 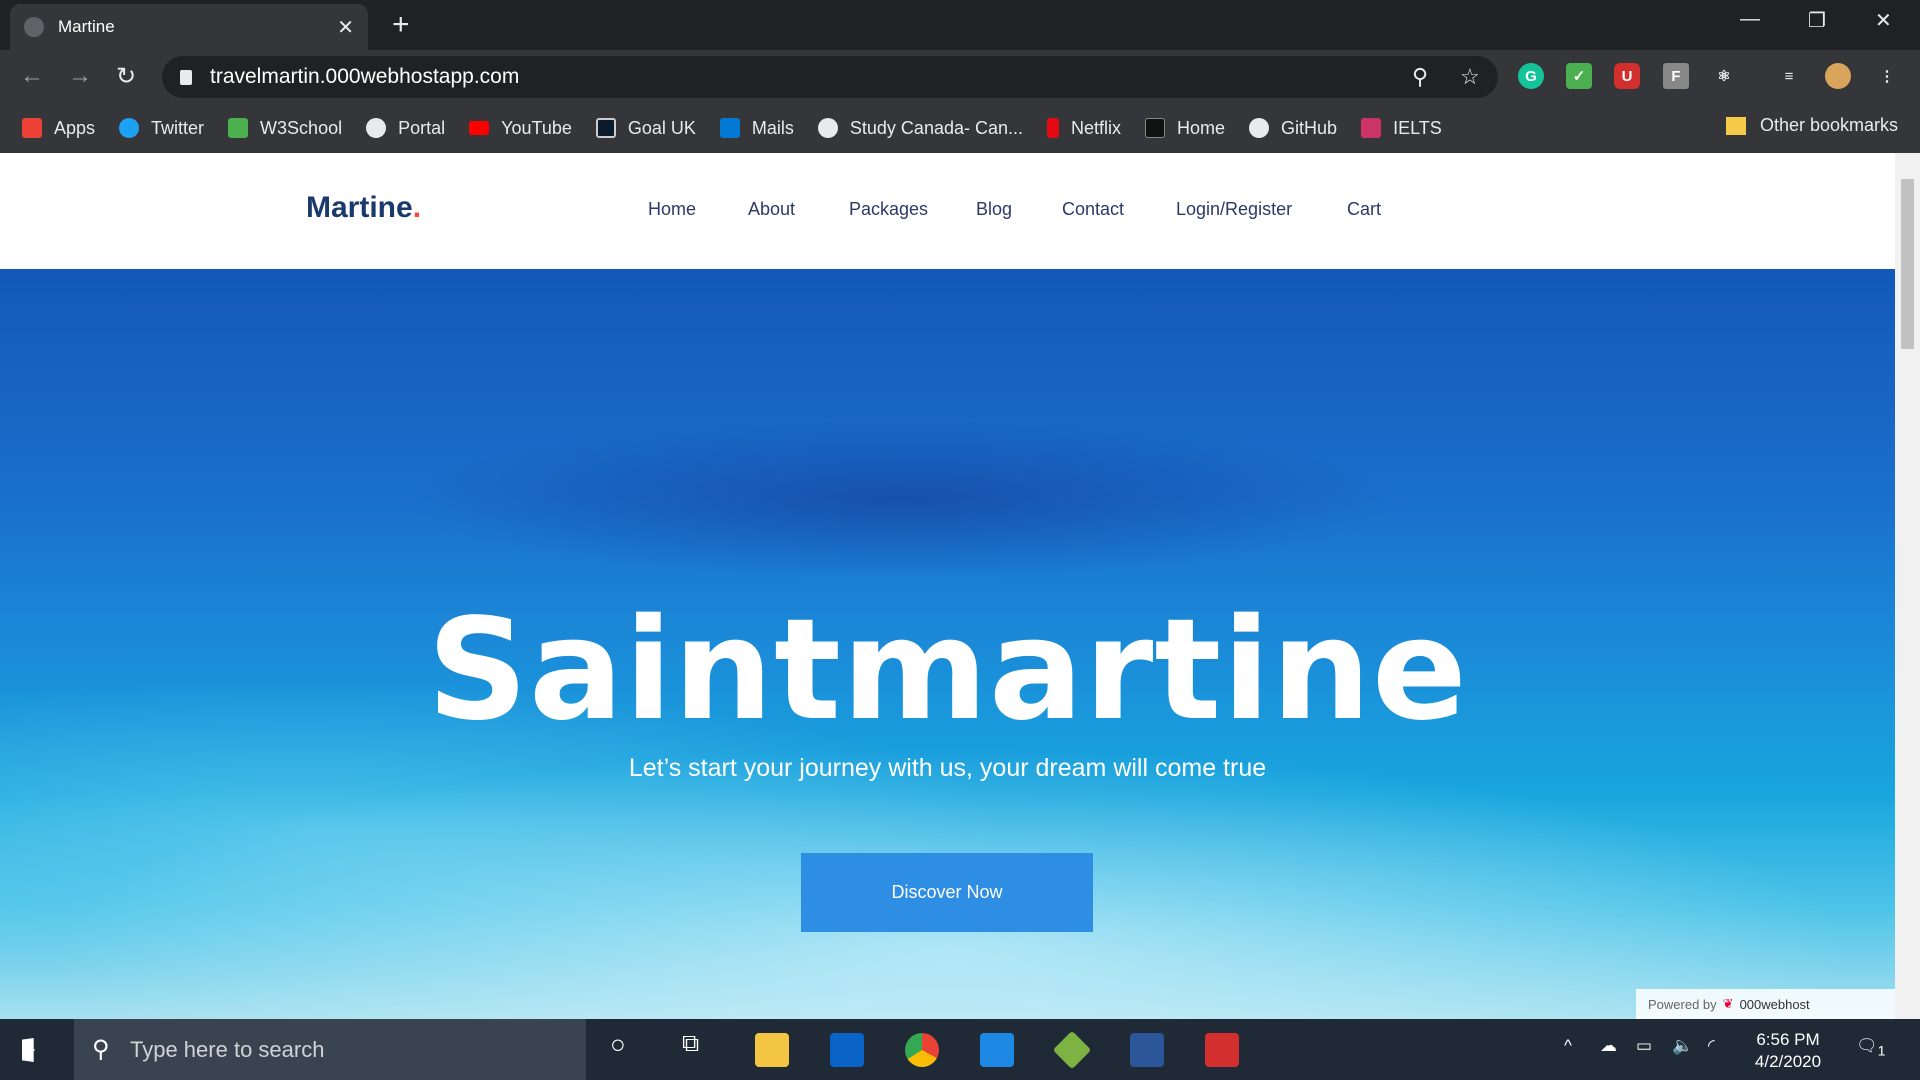 I want to click on ielts-icon, so click(x=1371, y=128).